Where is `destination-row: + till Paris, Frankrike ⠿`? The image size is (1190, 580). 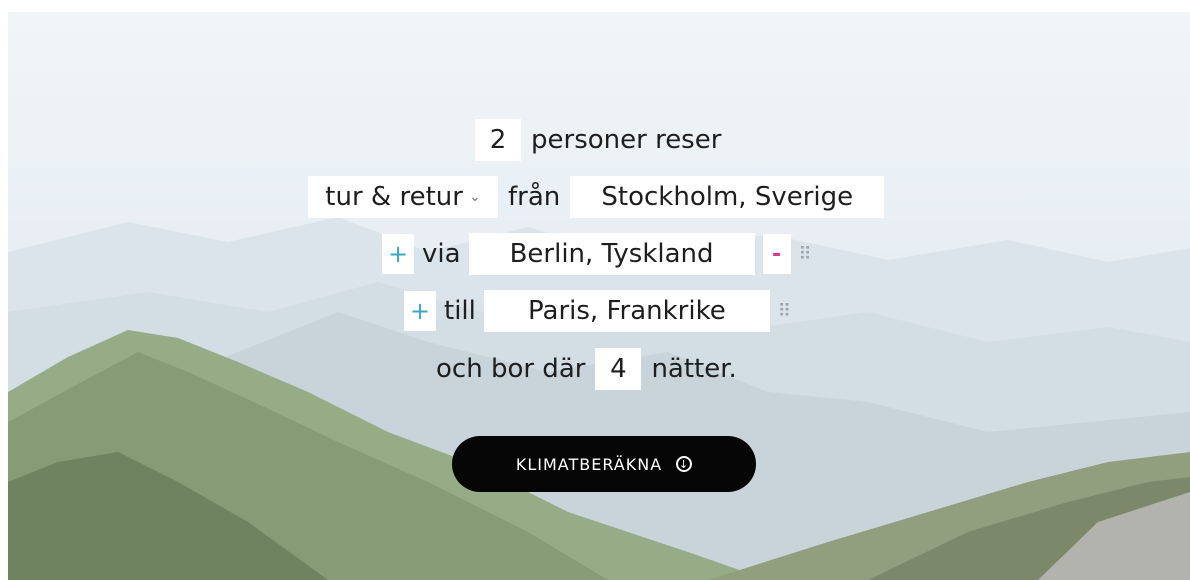
destination-row: + till Paris, Frankrike ⠿ is located at coordinates (598, 311).